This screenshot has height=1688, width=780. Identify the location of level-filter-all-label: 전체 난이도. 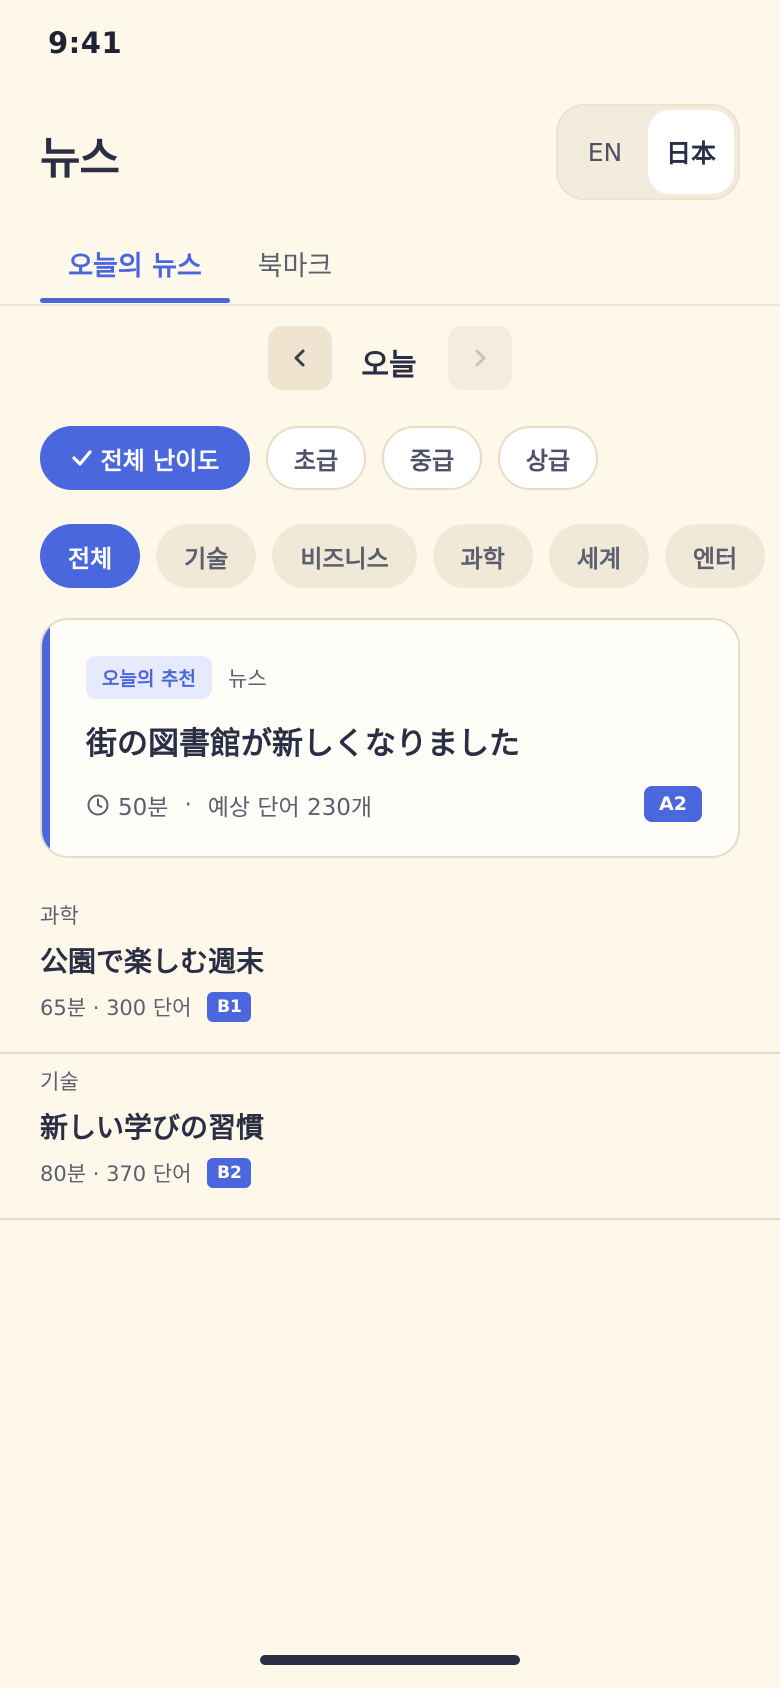
(160, 460).